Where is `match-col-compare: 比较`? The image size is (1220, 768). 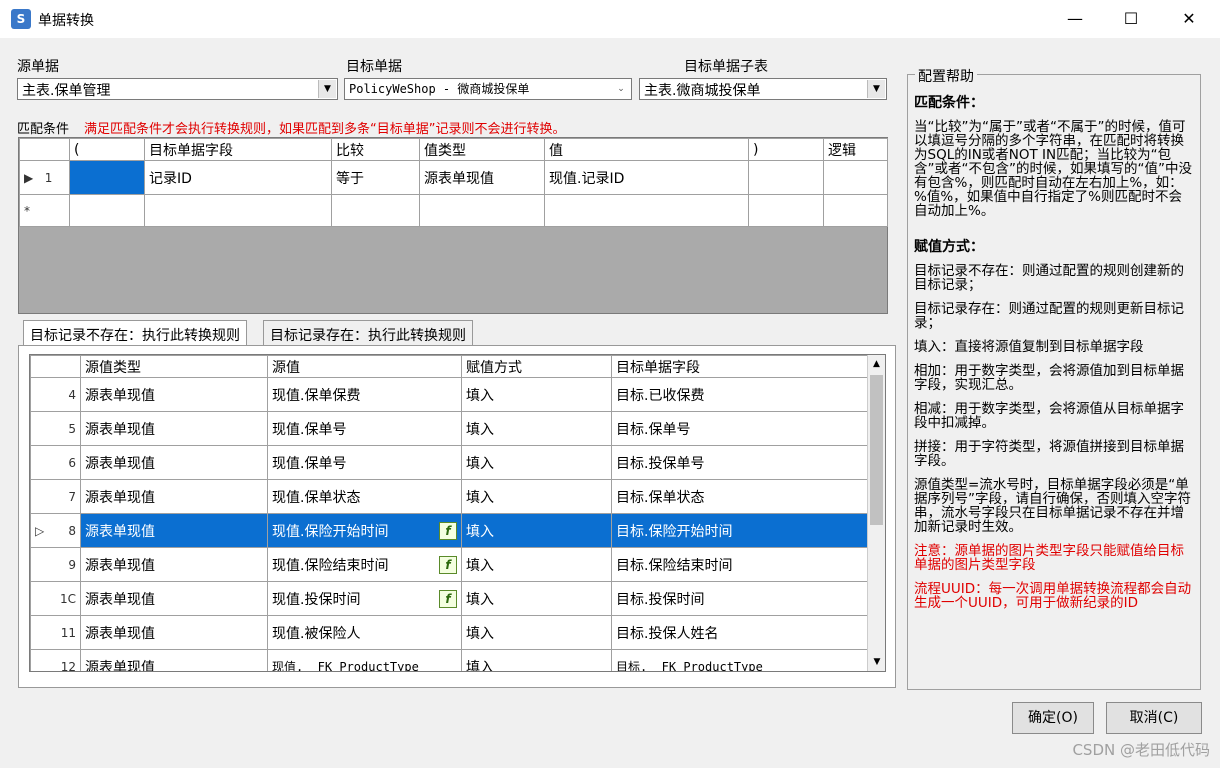
match-col-compare: 比较 is located at coordinates (375, 149).